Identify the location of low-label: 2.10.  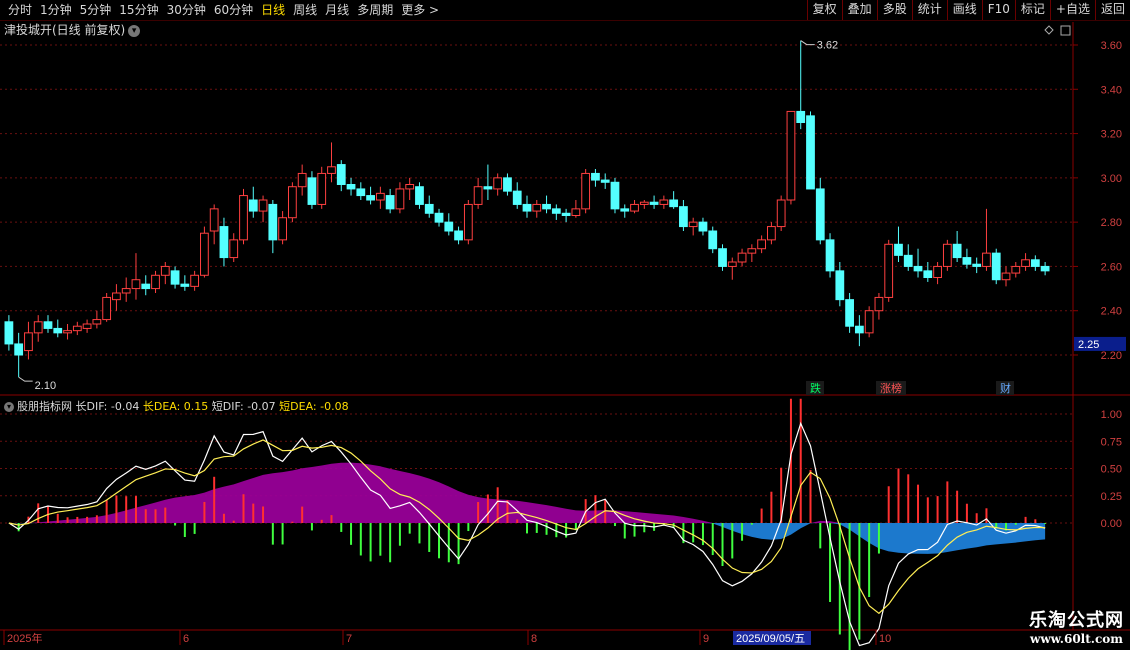
(45, 386).